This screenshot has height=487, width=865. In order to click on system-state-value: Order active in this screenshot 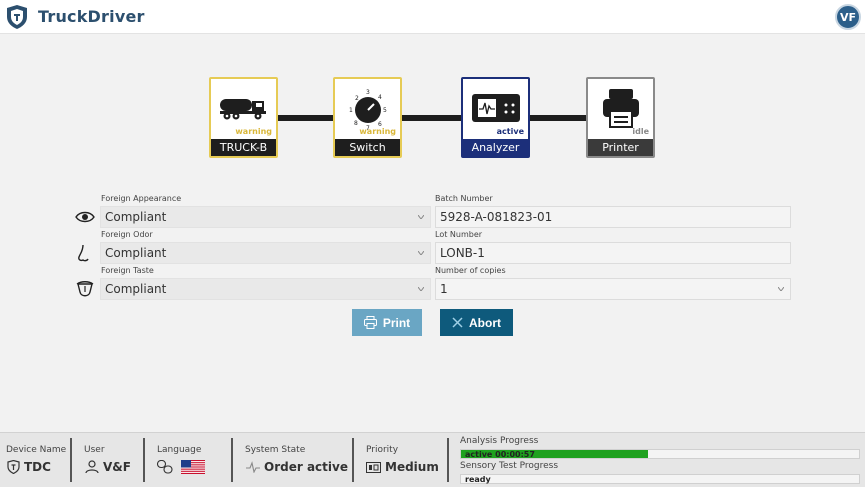, I will do `click(297, 467)`.